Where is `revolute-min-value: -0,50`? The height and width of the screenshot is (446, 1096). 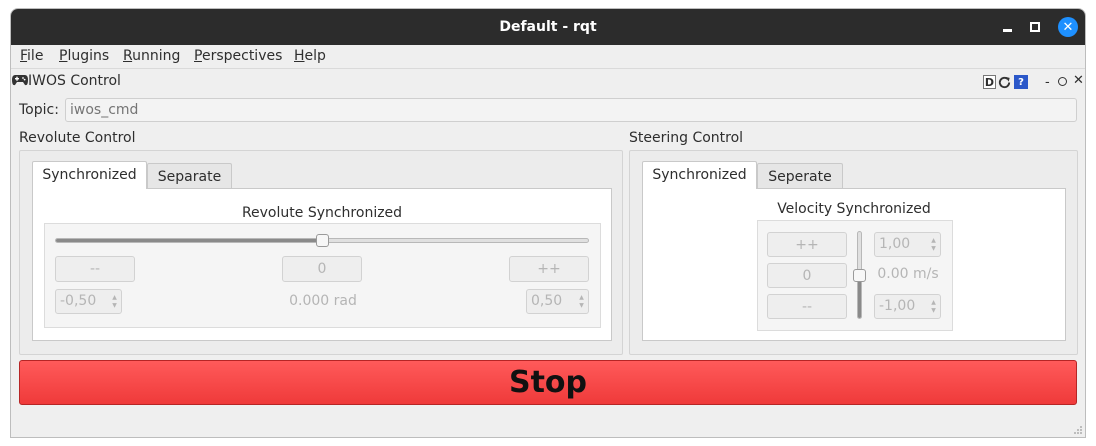 revolute-min-value: -0,50 is located at coordinates (78, 301).